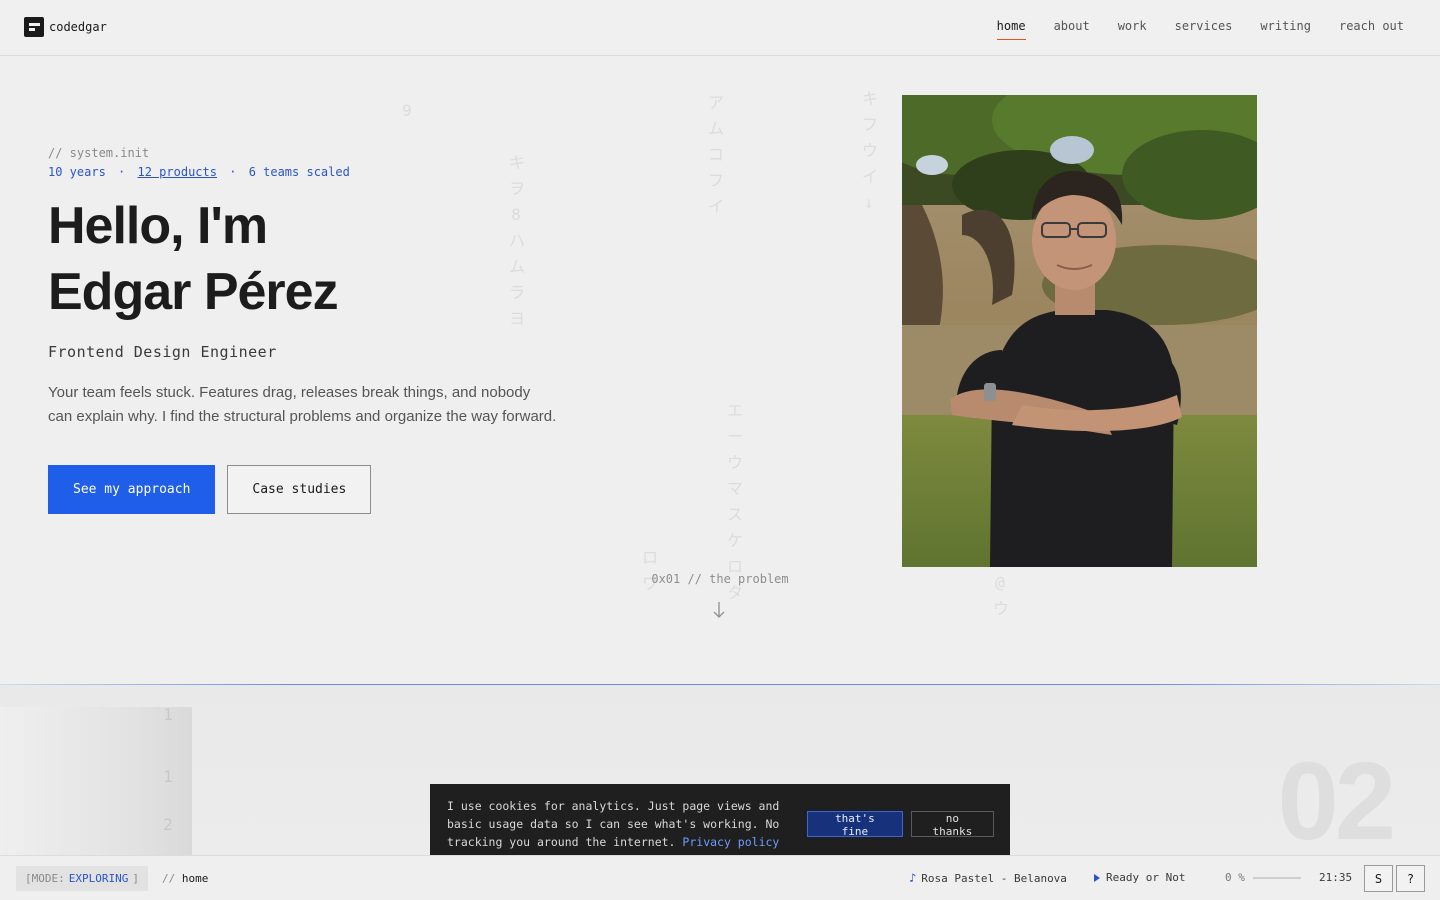 The width and height of the screenshot is (1440, 900). I want to click on nav-item-services: services, so click(1204, 29).